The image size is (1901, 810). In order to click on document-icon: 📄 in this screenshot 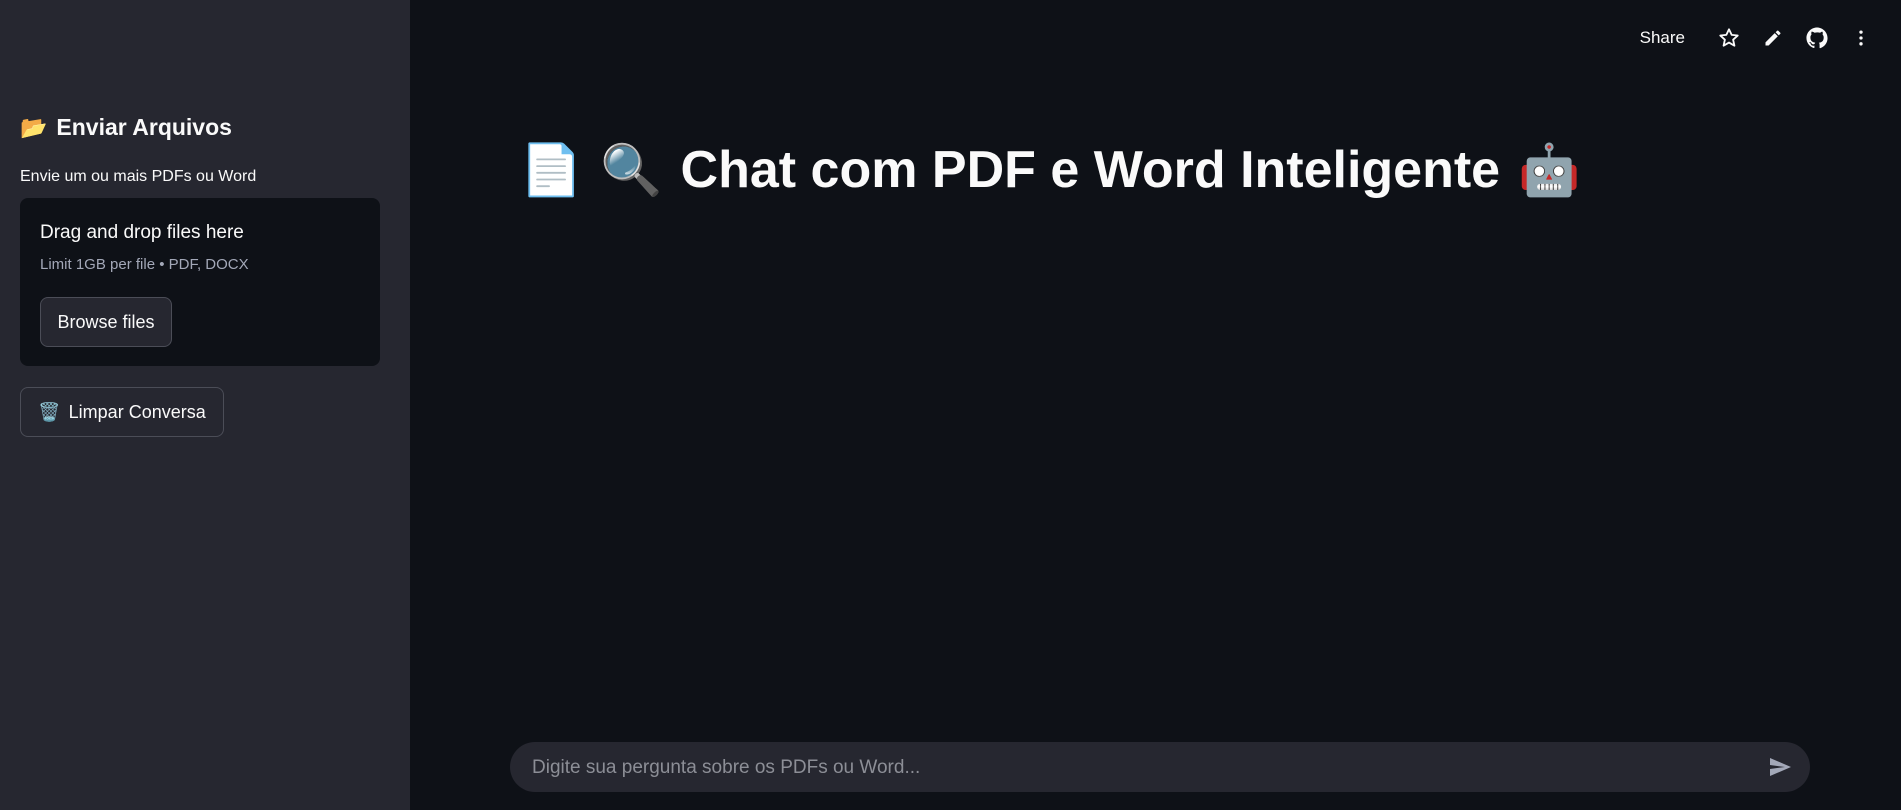, I will do `click(551, 170)`.